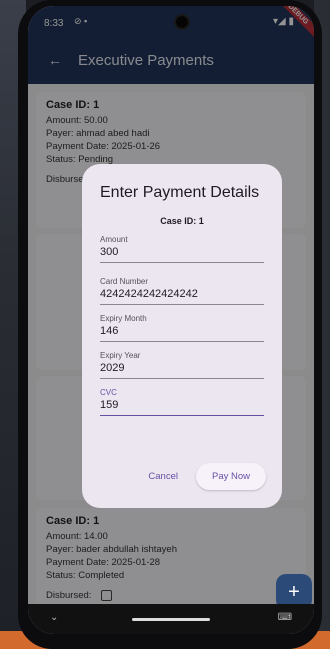  I want to click on cvc-field: CVC 159, so click(182, 402).